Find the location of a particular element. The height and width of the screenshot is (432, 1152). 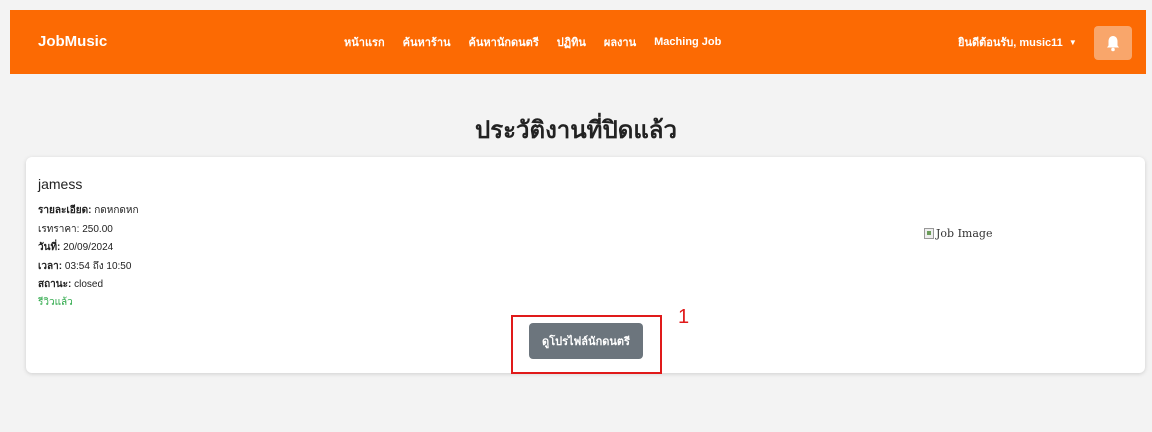

nav-link-find-musician: ค้นหานักดนตรี is located at coordinates (504, 42).